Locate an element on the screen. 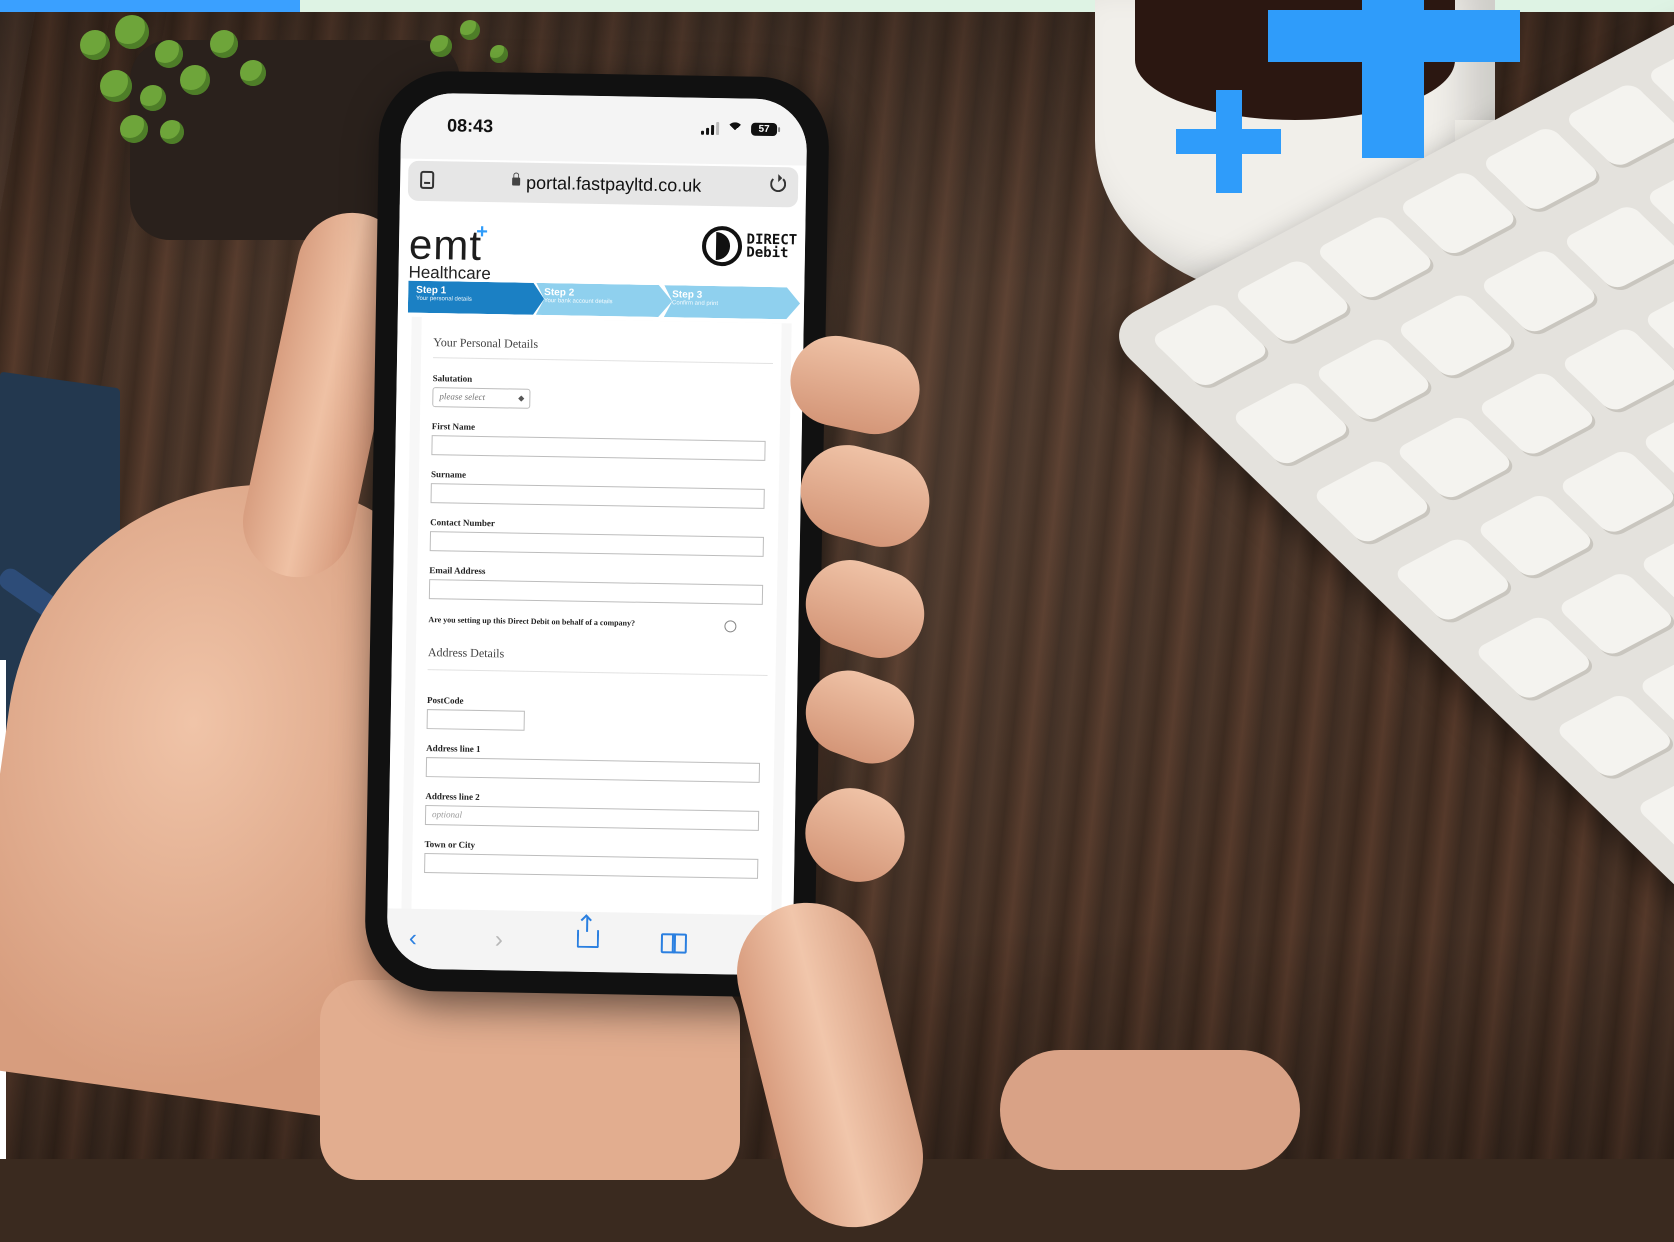  step-2: Step 2 Your bank account details is located at coordinates (604, 300).